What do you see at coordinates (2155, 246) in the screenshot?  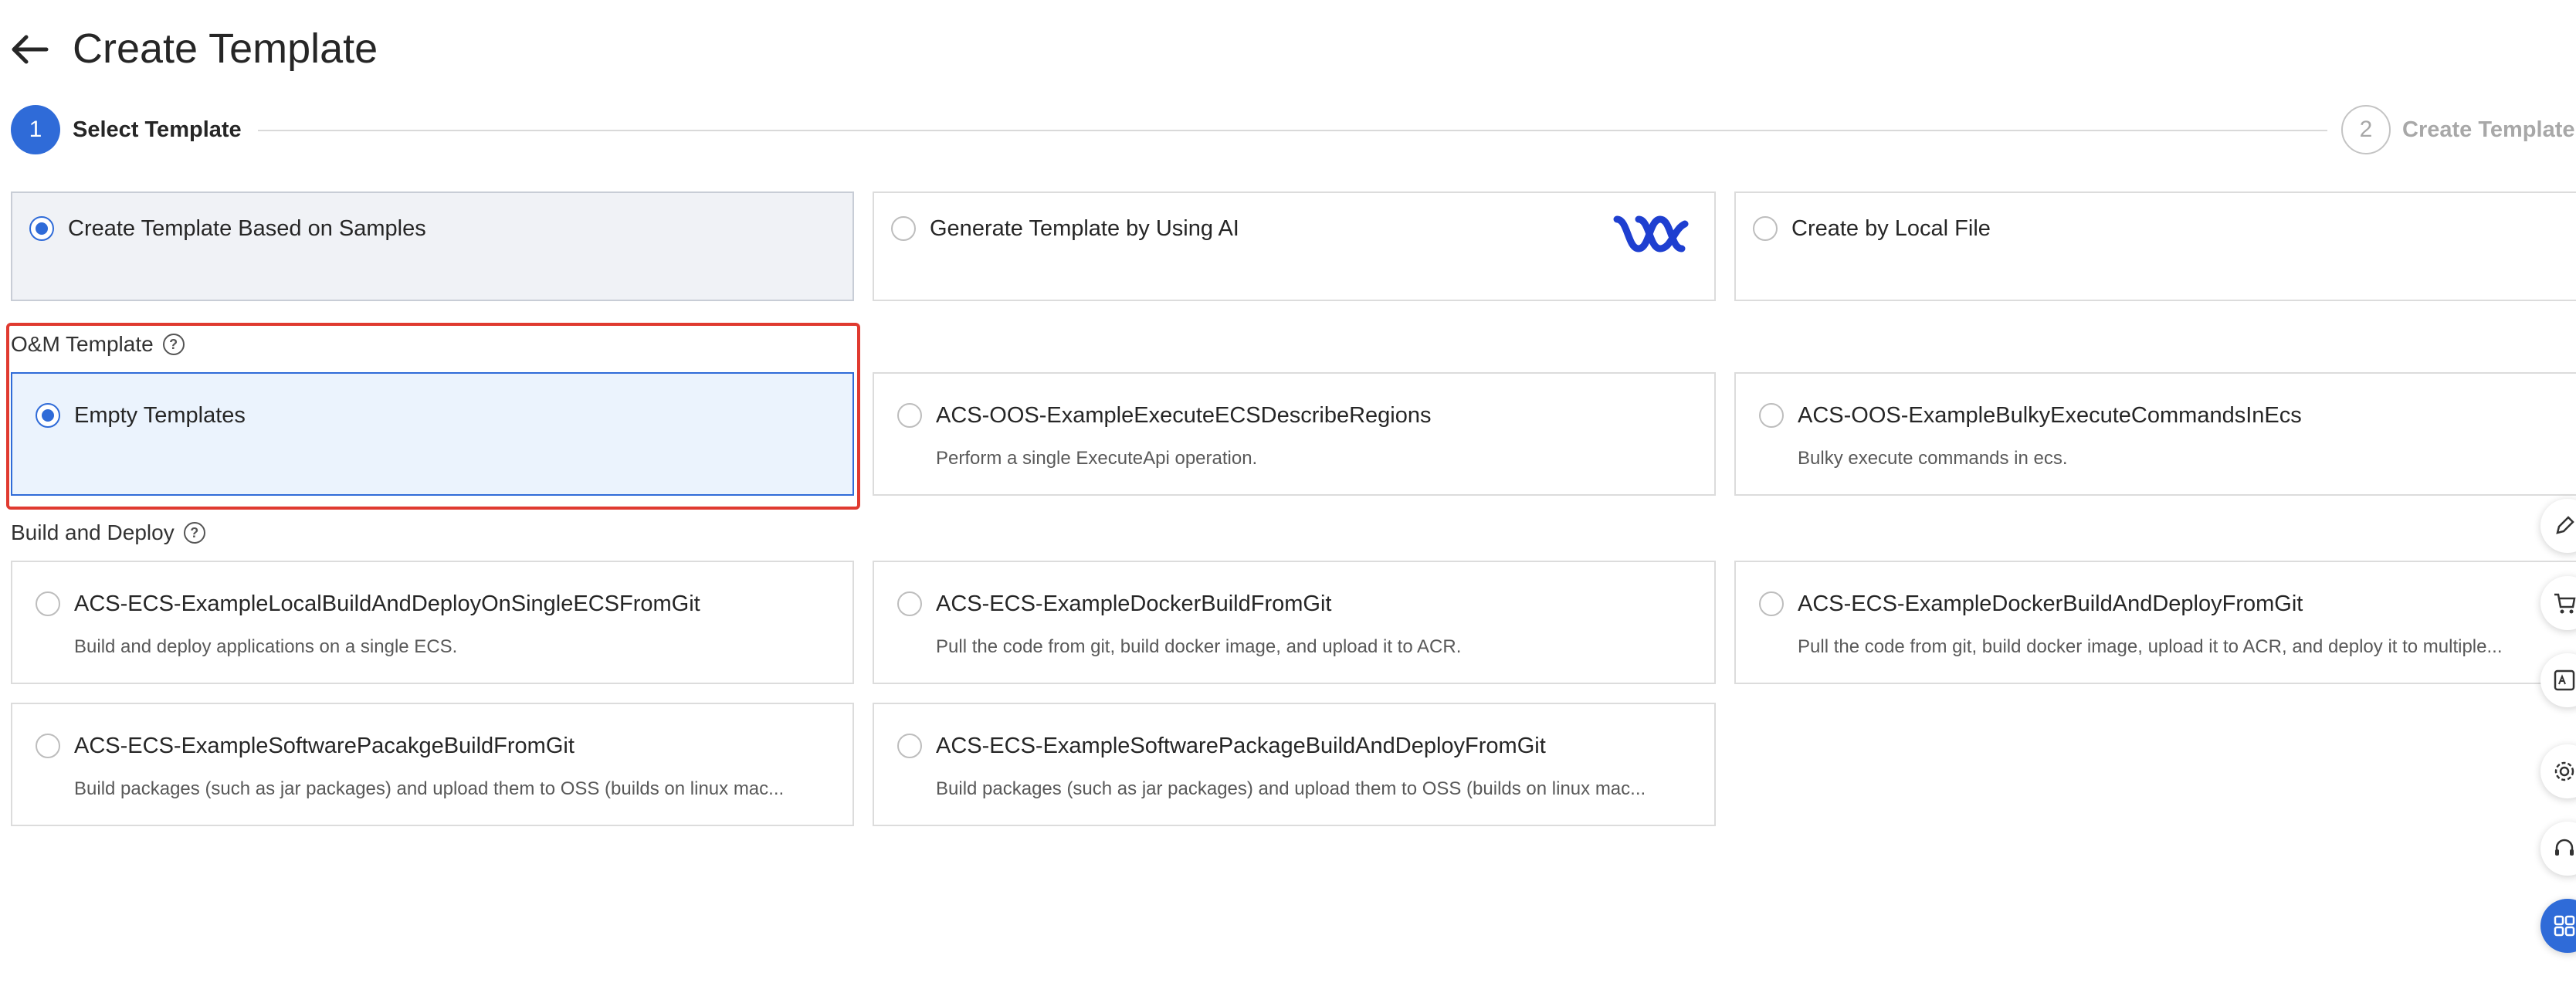 I see `method-local-file-card: Create by Local File` at bounding box center [2155, 246].